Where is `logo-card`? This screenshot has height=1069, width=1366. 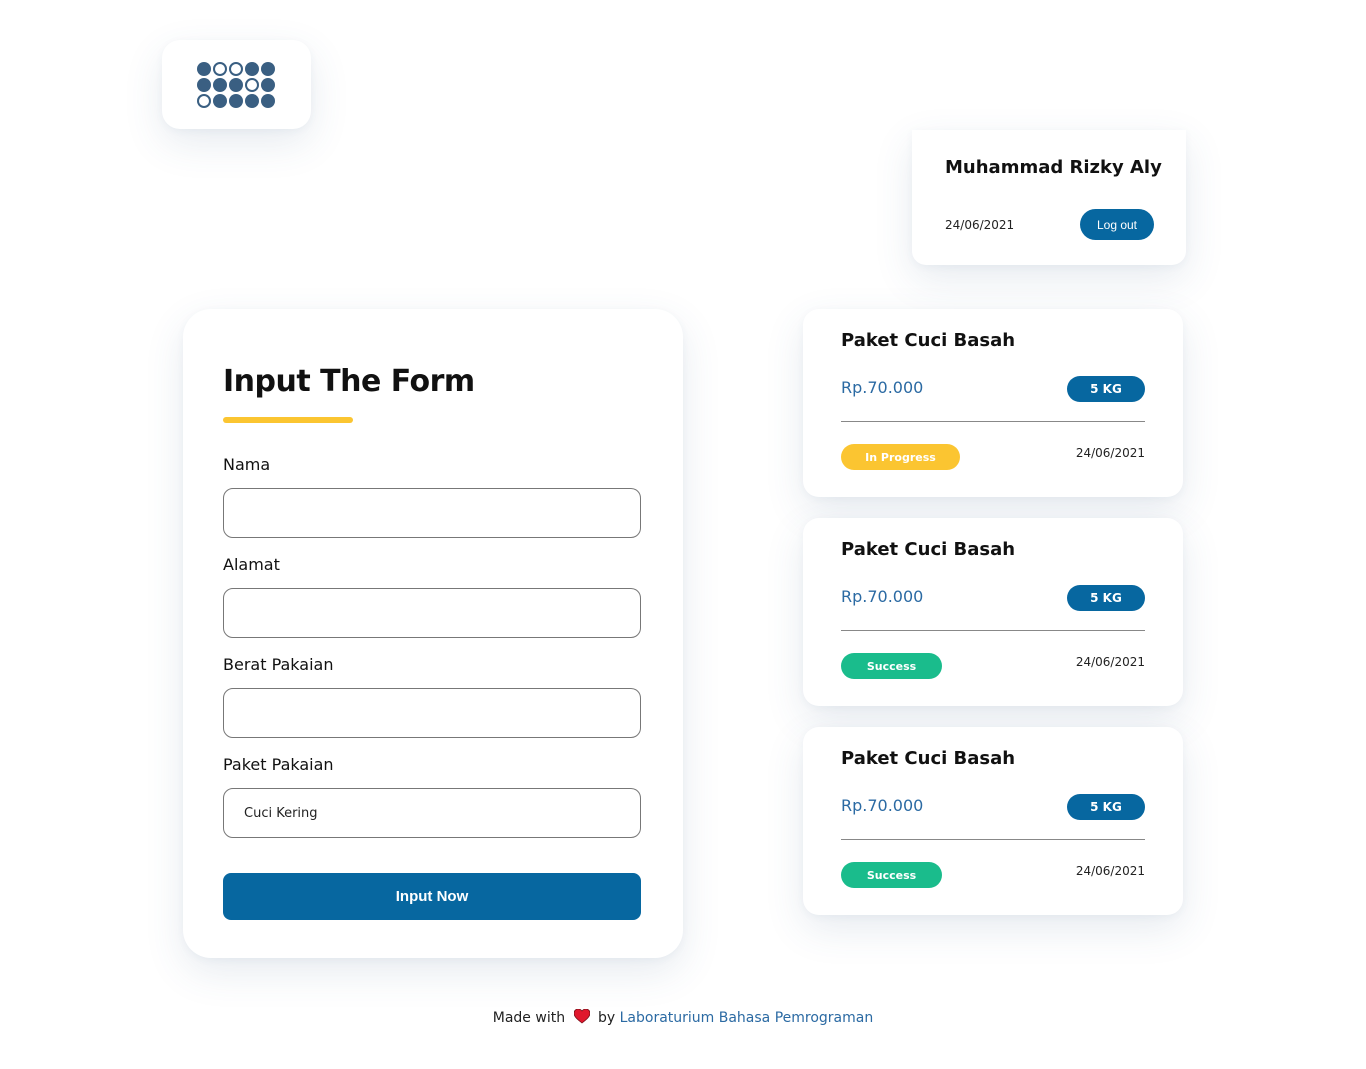
logo-card is located at coordinates (236, 84).